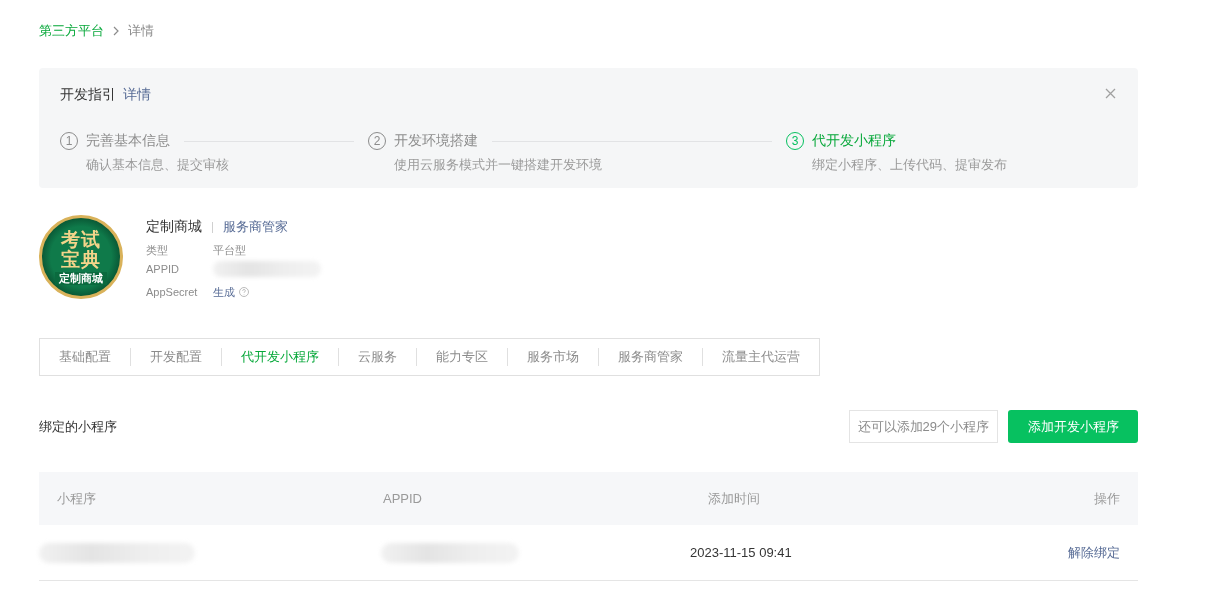  What do you see at coordinates (137, 95) in the screenshot?
I see `details-link: 详情` at bounding box center [137, 95].